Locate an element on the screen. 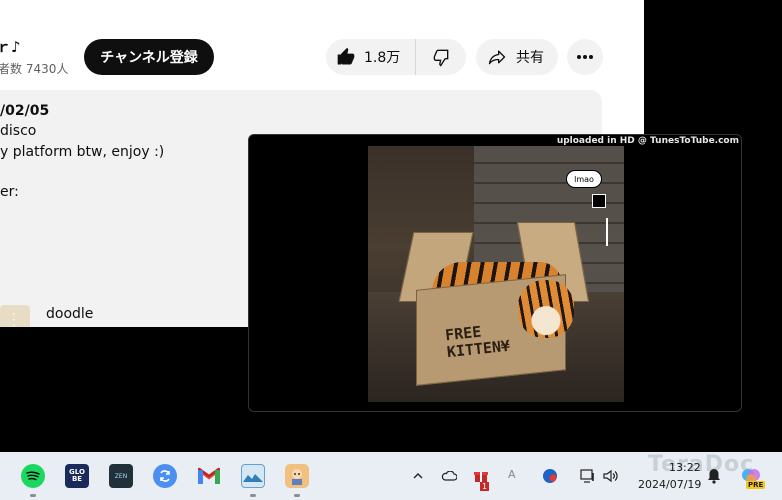  pre-badge: PRE is located at coordinates (756, 485).